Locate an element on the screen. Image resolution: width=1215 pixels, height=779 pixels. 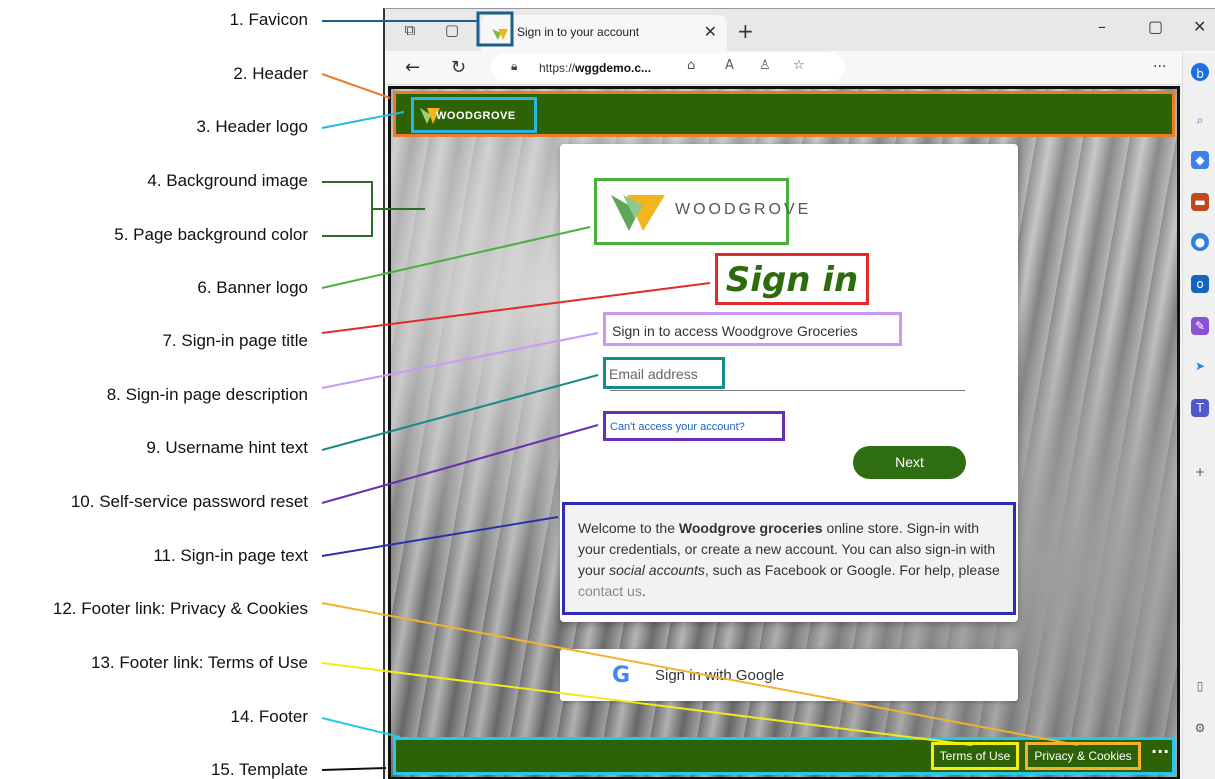
footer-more-icon: ··· is located at coordinates (1160, 751).